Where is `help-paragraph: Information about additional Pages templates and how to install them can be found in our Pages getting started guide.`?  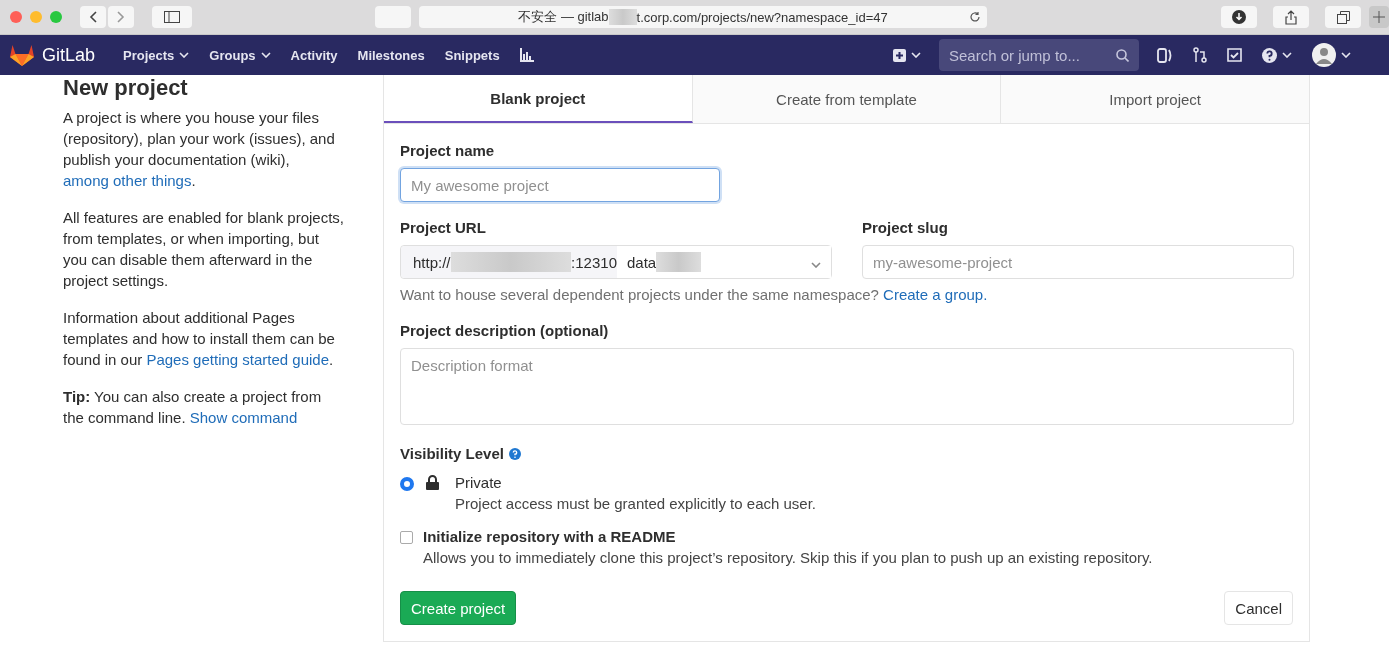
help-paragraph: Information about additional Pages templates and how to install them can be found in our Pages getting started guide. is located at coordinates (199, 339).